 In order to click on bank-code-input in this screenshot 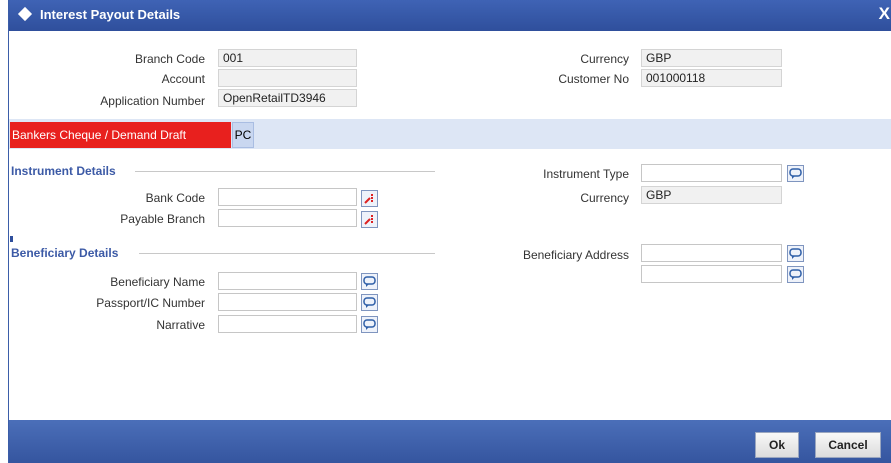, I will do `click(287, 197)`.